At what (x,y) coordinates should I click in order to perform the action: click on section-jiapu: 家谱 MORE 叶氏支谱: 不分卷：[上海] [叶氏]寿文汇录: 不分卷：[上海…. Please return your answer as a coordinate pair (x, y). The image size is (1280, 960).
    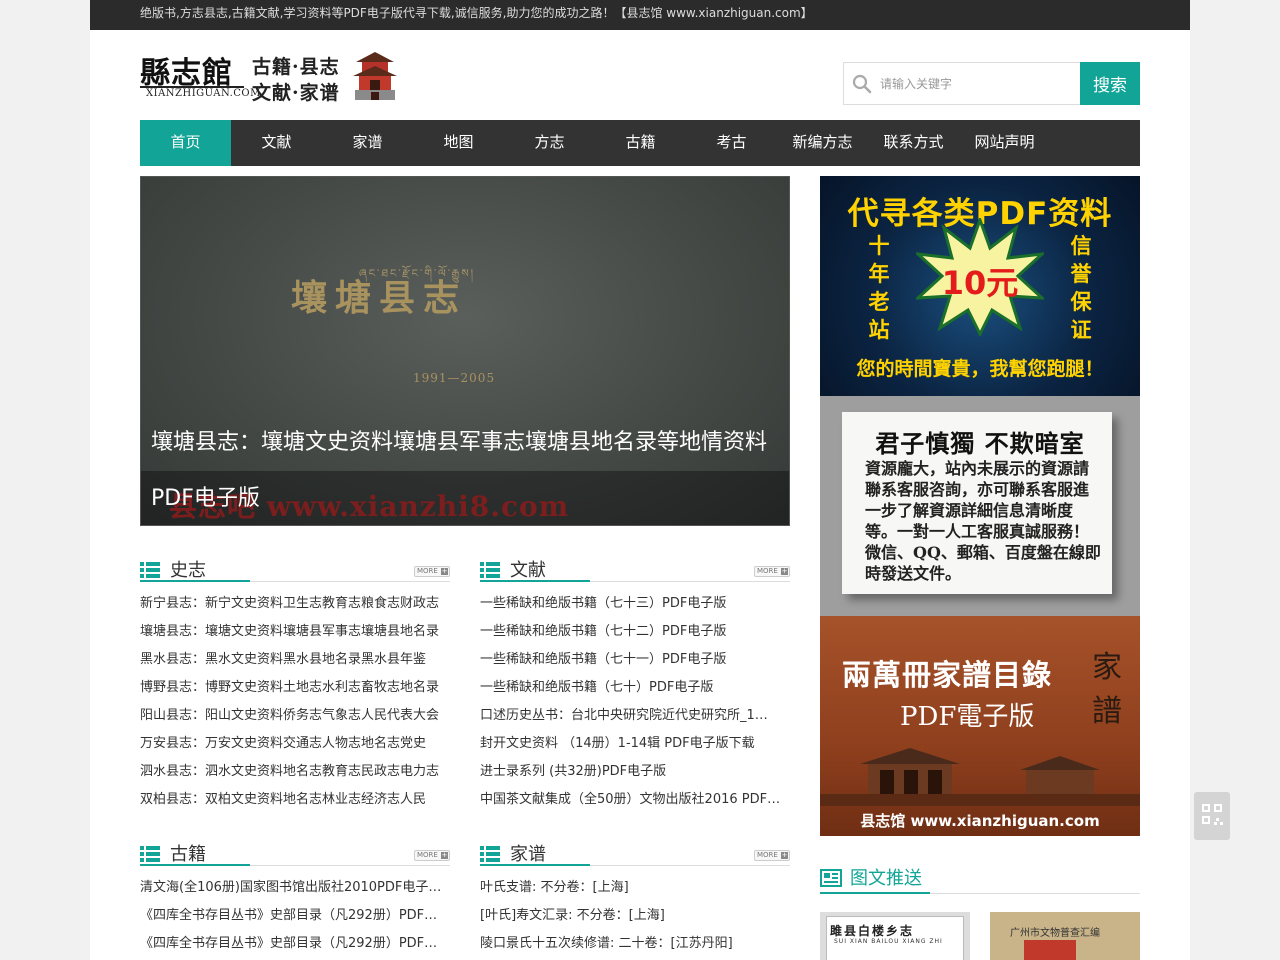
    Looking at the image, I should click on (635, 896).